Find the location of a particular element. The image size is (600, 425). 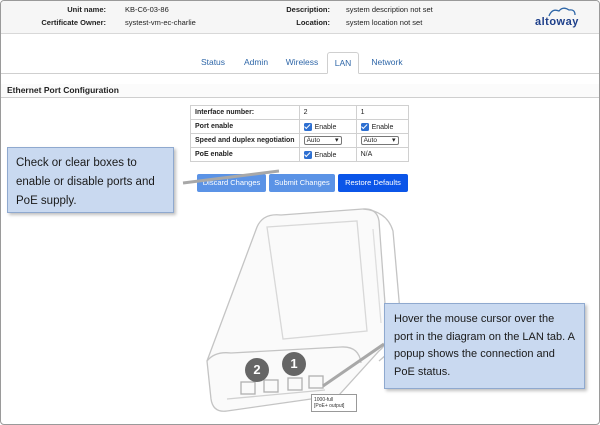

port-1-marker: 1 is located at coordinates (294, 364).